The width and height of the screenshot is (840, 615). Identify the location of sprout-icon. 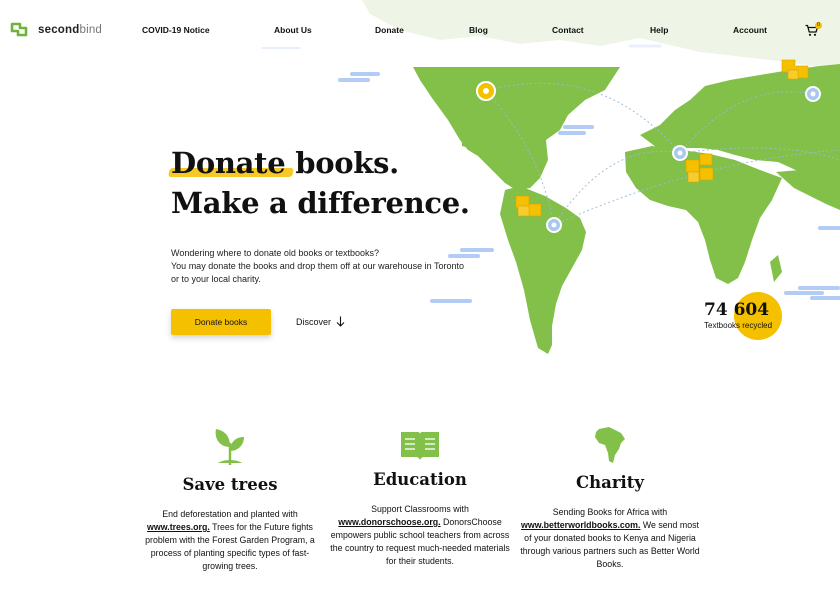
(229, 447).